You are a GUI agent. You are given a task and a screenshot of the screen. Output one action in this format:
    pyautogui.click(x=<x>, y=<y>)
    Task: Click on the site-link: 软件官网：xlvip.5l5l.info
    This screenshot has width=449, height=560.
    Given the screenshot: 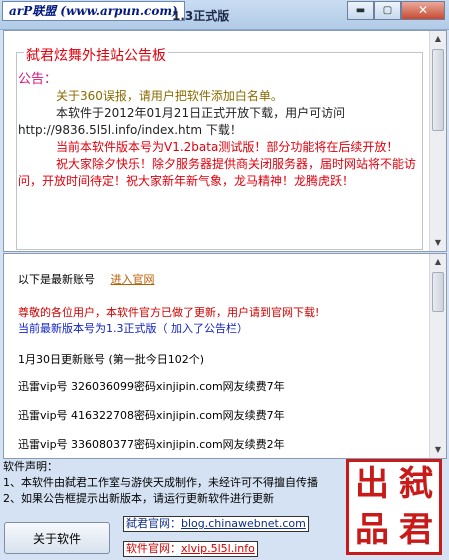 What is the action you would take?
    pyautogui.click(x=190, y=549)
    